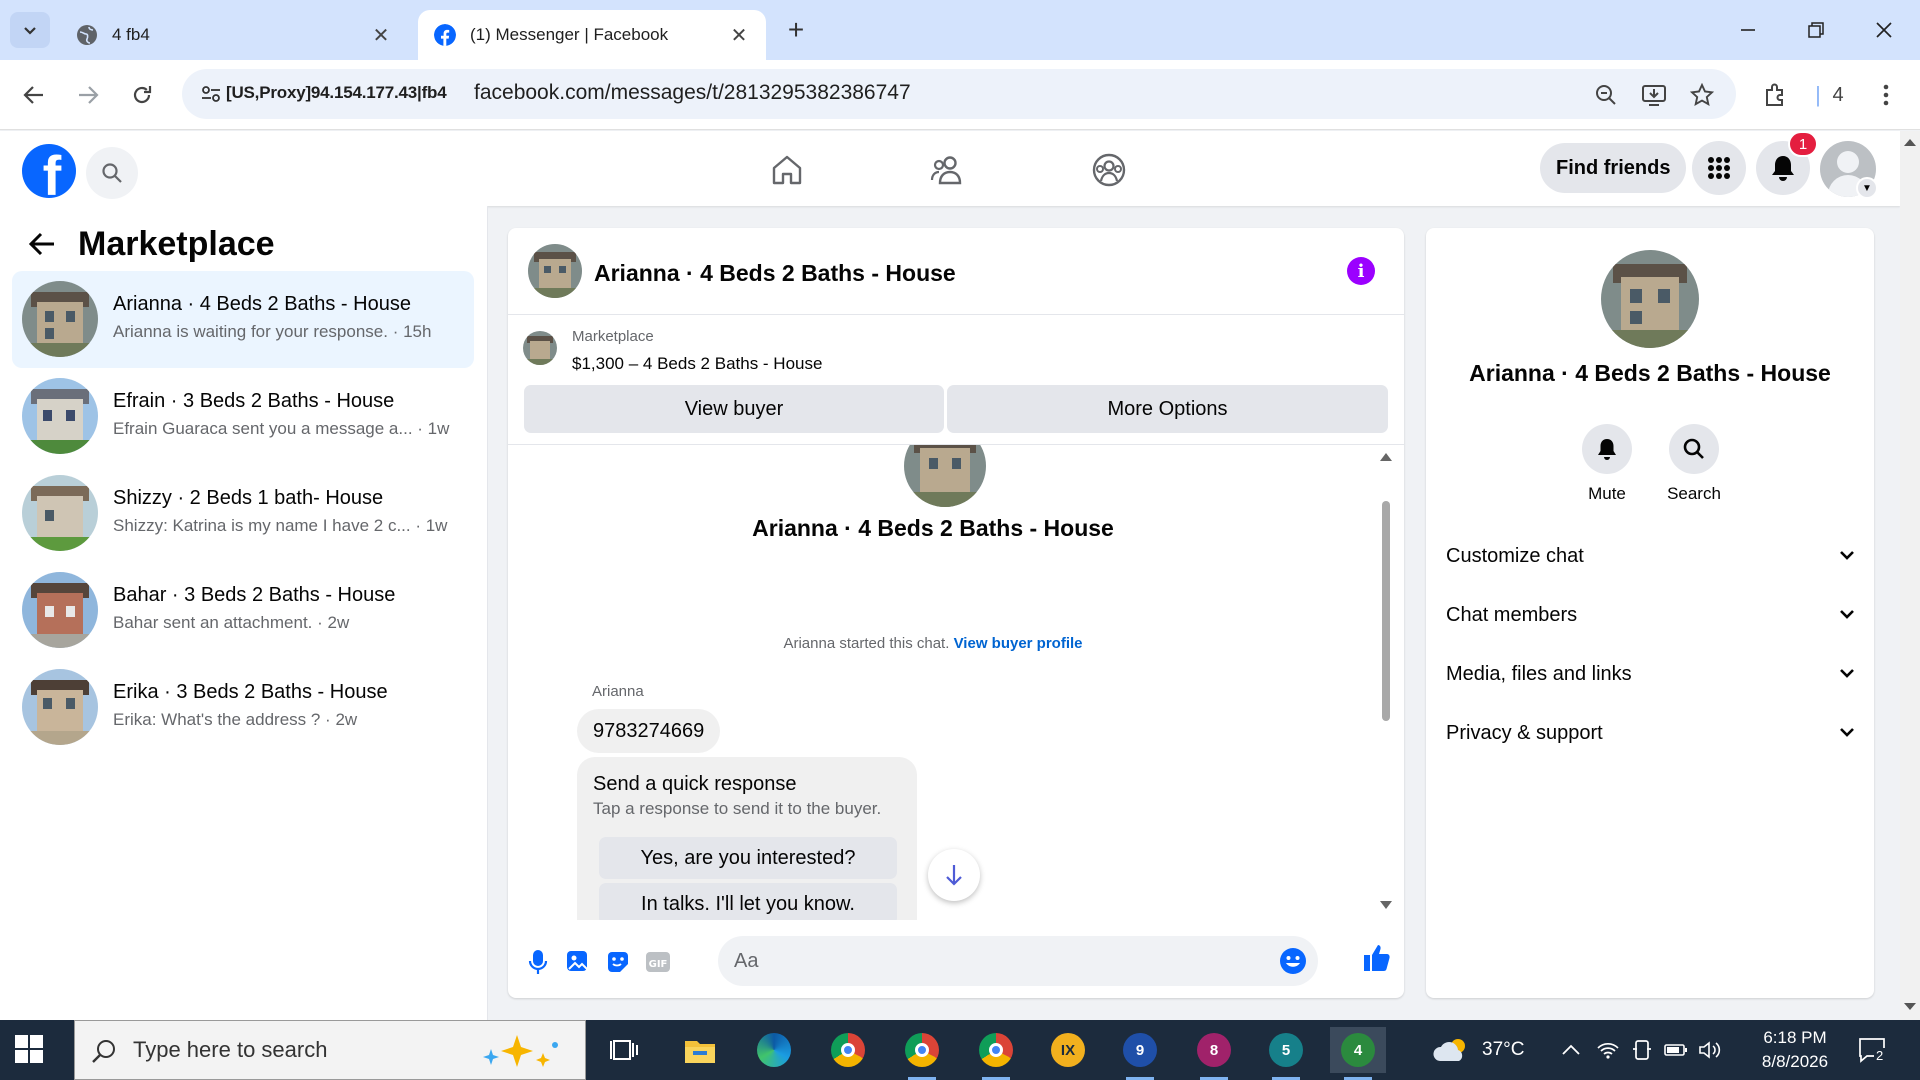 The image size is (1920, 1080). What do you see at coordinates (1694, 464) in the screenshot?
I see `search-conversation-button: Search` at bounding box center [1694, 464].